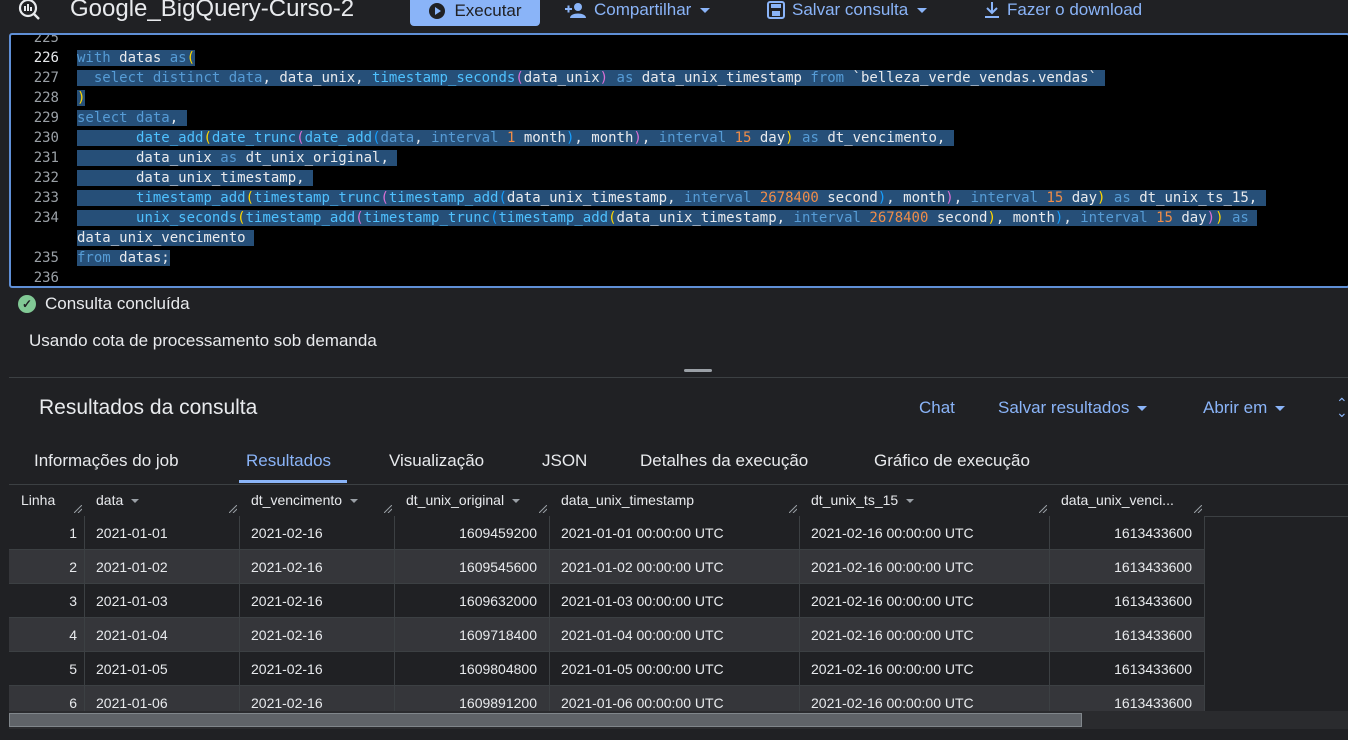 This screenshot has height=740, width=1348. I want to click on open-in-button: Abrir em, so click(1244, 408).